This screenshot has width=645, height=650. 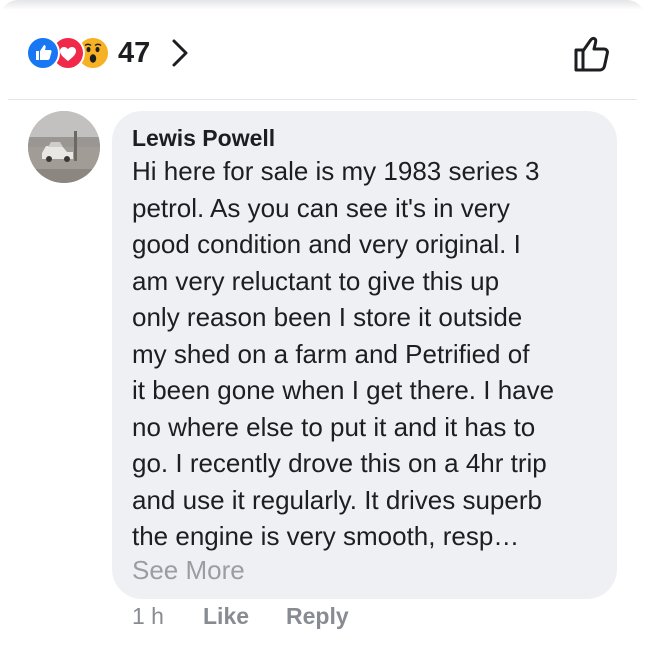 What do you see at coordinates (188, 570) in the screenshot?
I see `see-more-link: See More` at bounding box center [188, 570].